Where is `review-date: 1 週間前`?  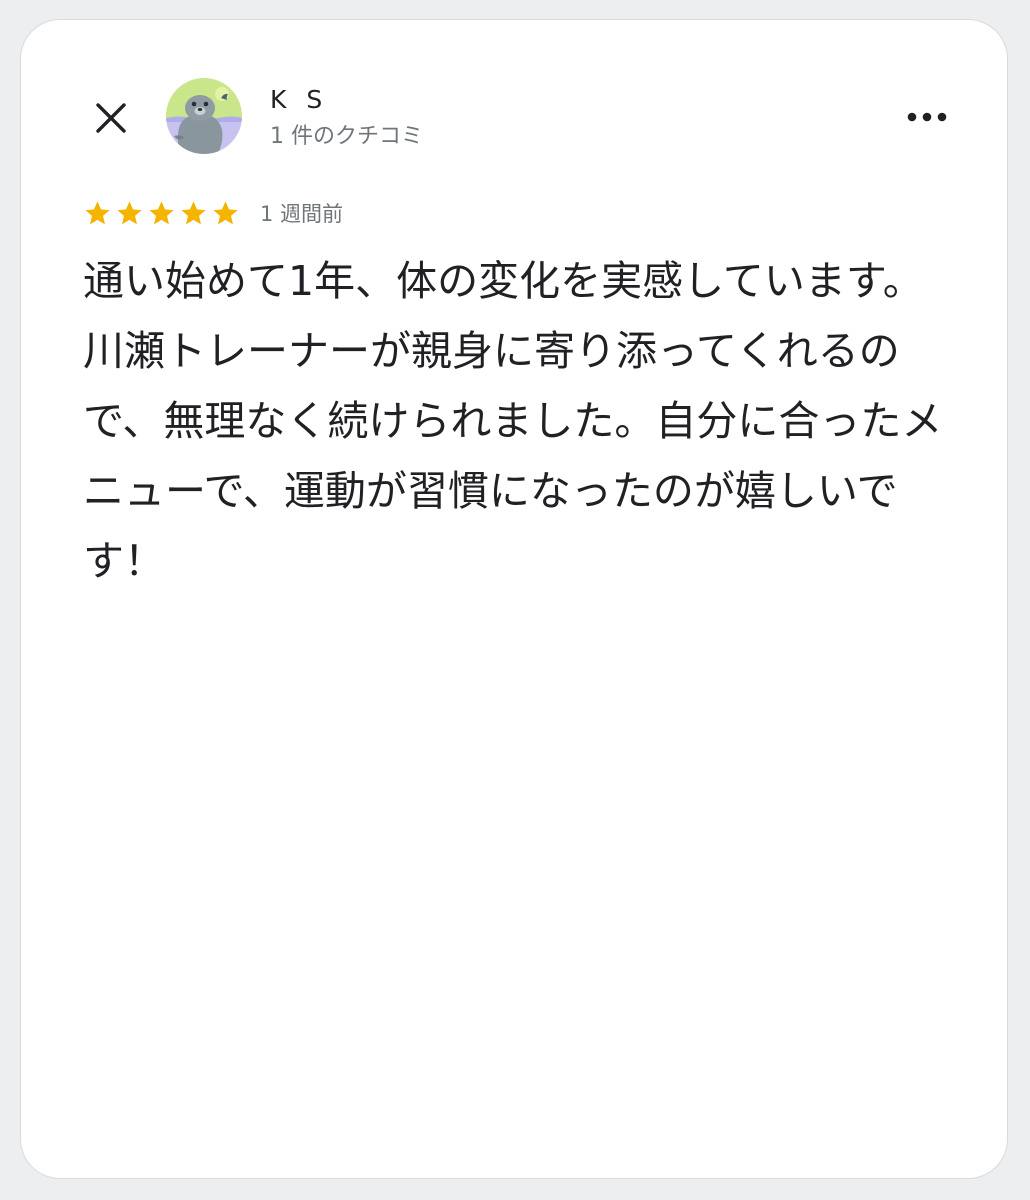 review-date: 1 週間前 is located at coordinates (302, 214).